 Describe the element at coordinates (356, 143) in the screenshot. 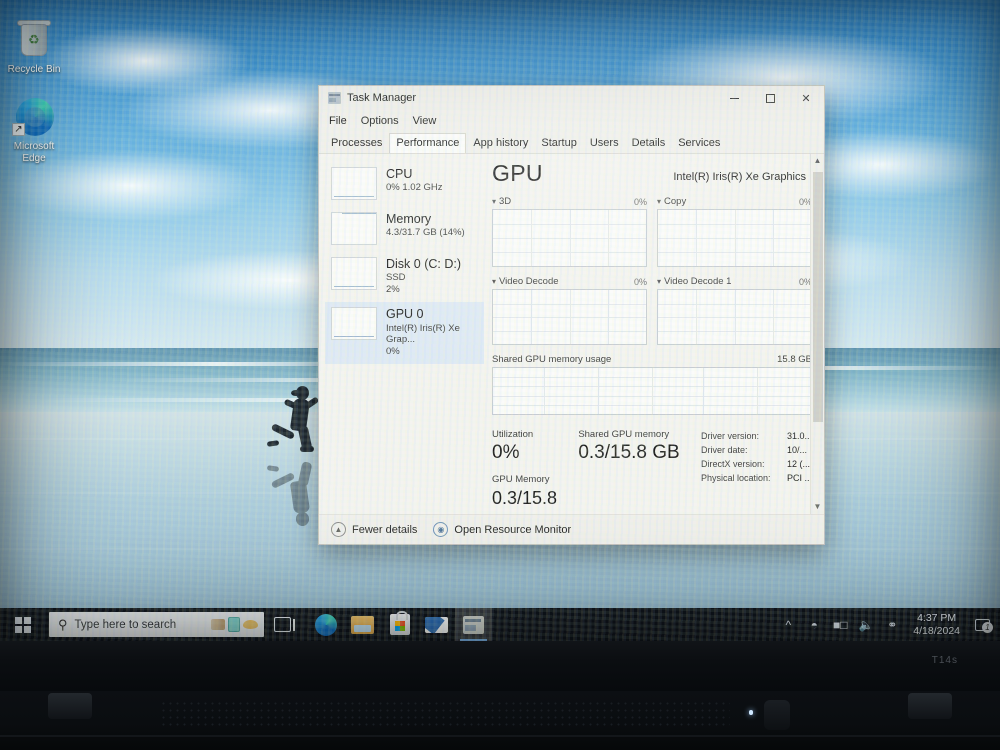

I see `tab-processes: Processes` at that location.